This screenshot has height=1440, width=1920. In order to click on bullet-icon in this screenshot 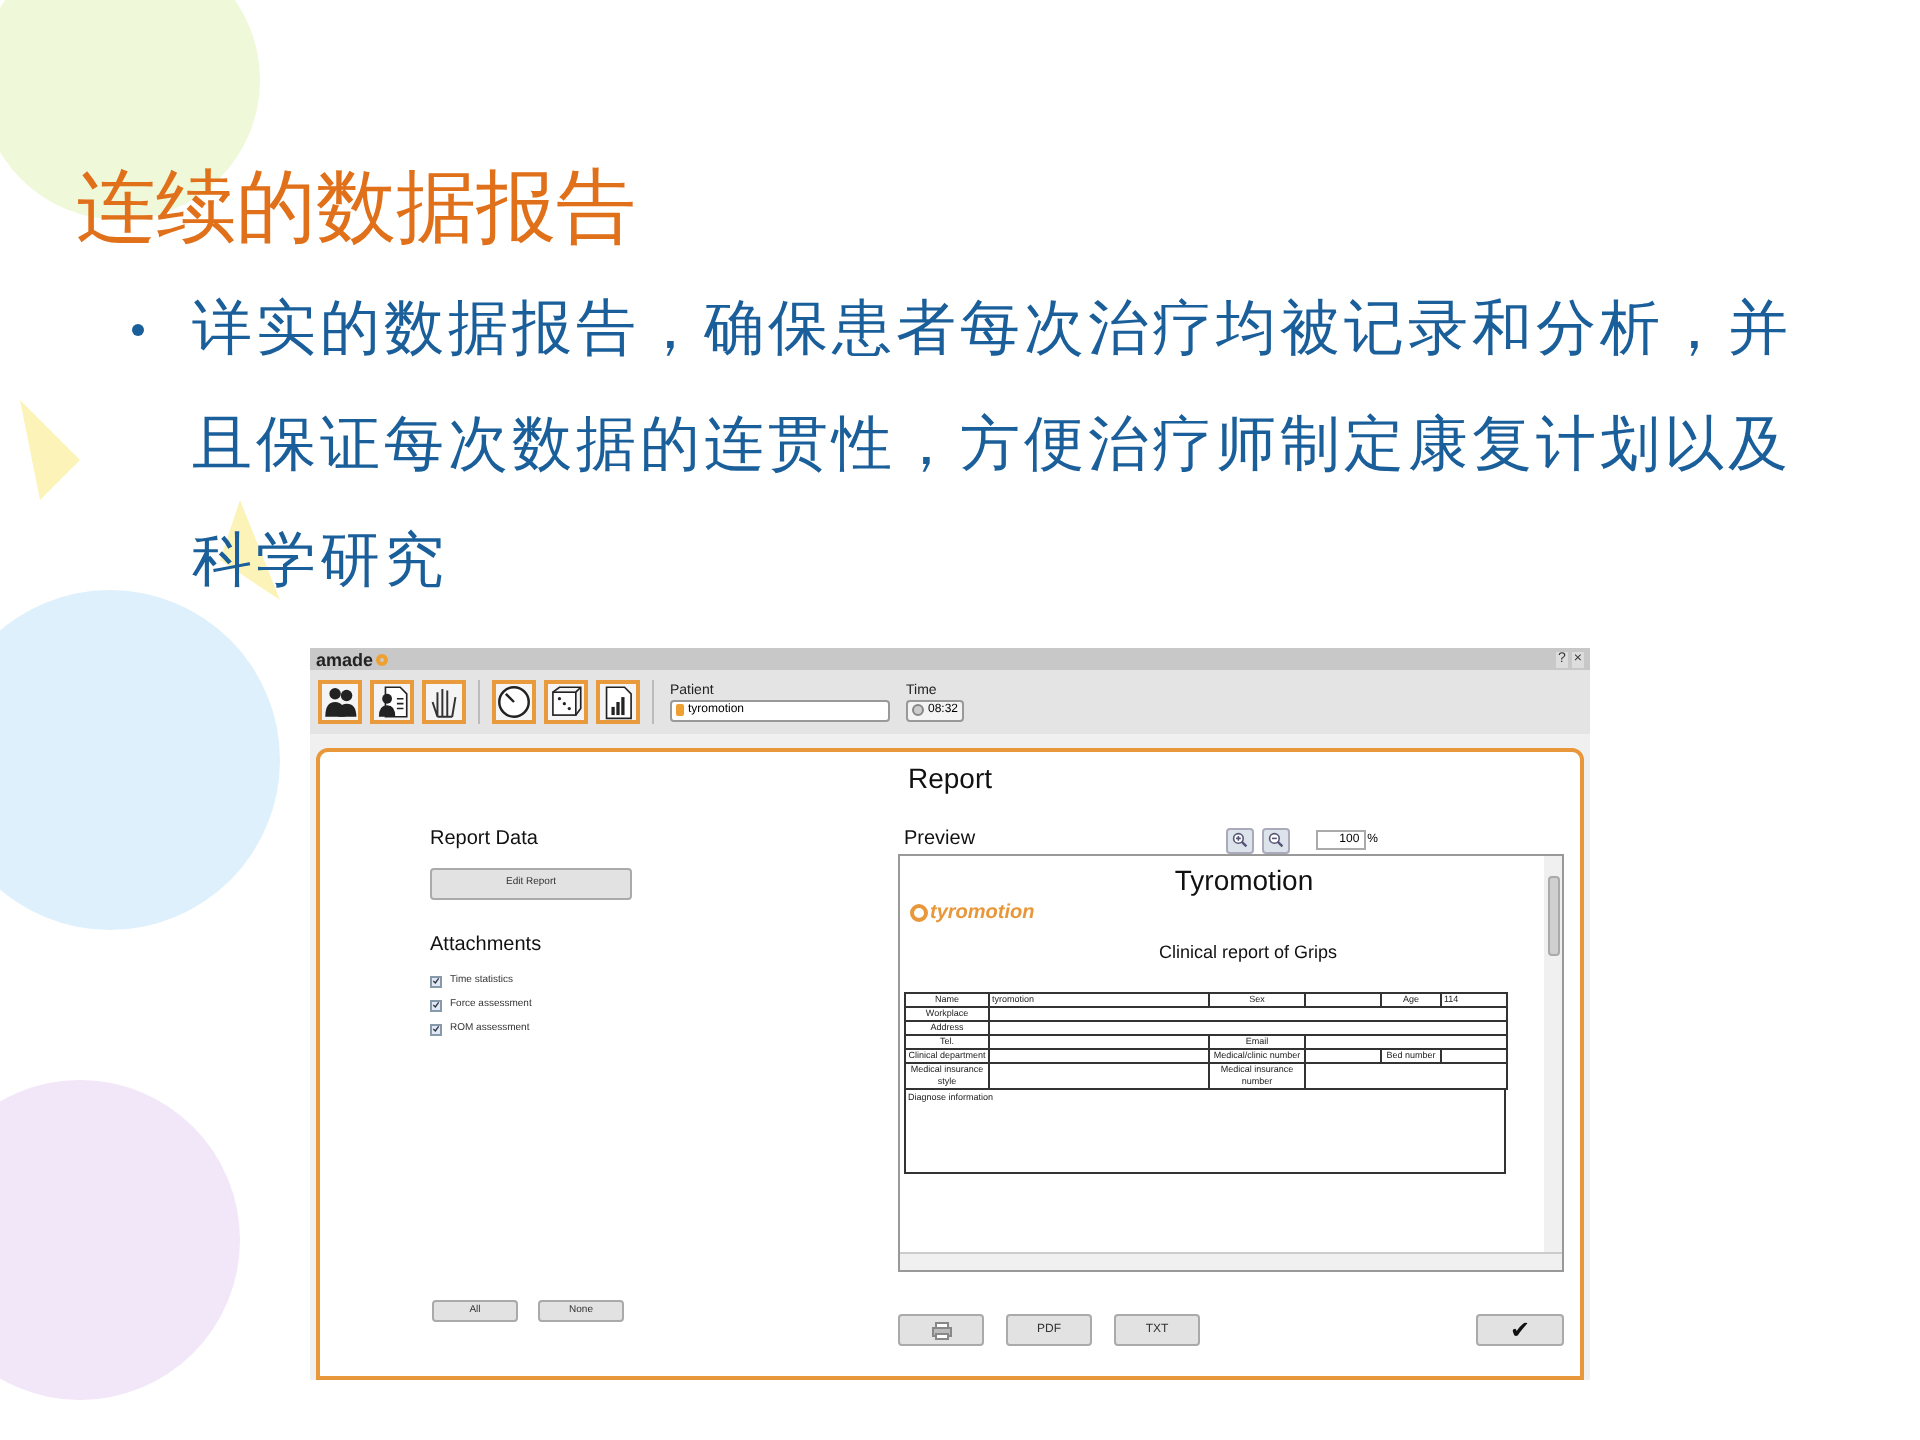, I will do `click(138, 330)`.